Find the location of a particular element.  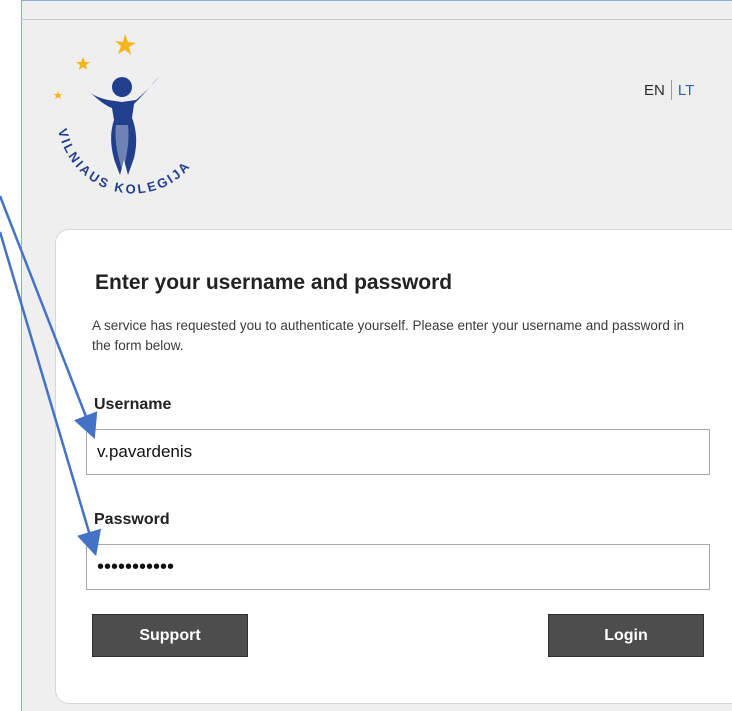

login-button: Login is located at coordinates (626, 635).